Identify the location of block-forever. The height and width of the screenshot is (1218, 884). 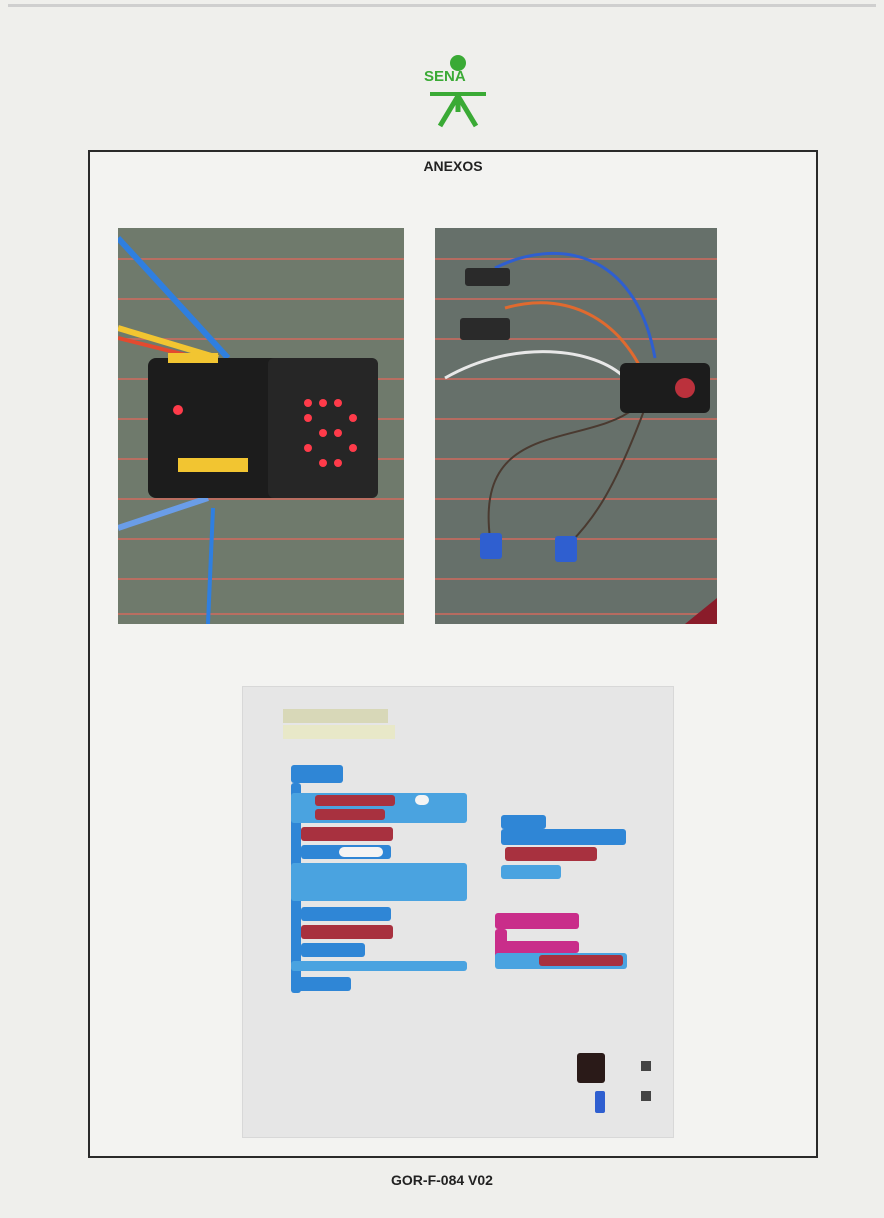
(321, 984).